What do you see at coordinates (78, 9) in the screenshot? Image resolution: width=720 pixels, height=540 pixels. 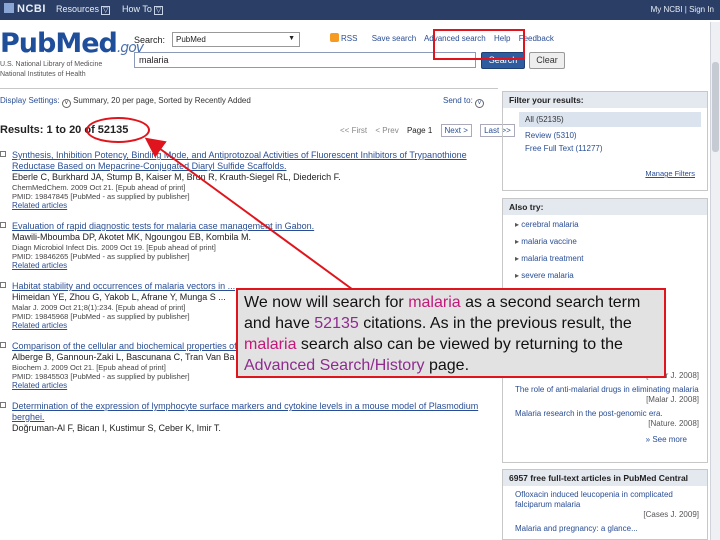 I see `resources-menu-label: Resources` at bounding box center [78, 9].